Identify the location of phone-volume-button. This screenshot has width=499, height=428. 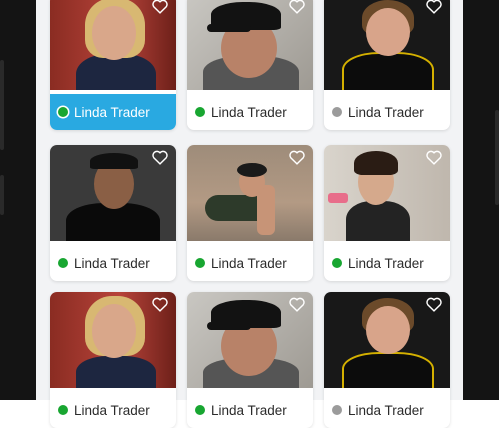
(2, 105).